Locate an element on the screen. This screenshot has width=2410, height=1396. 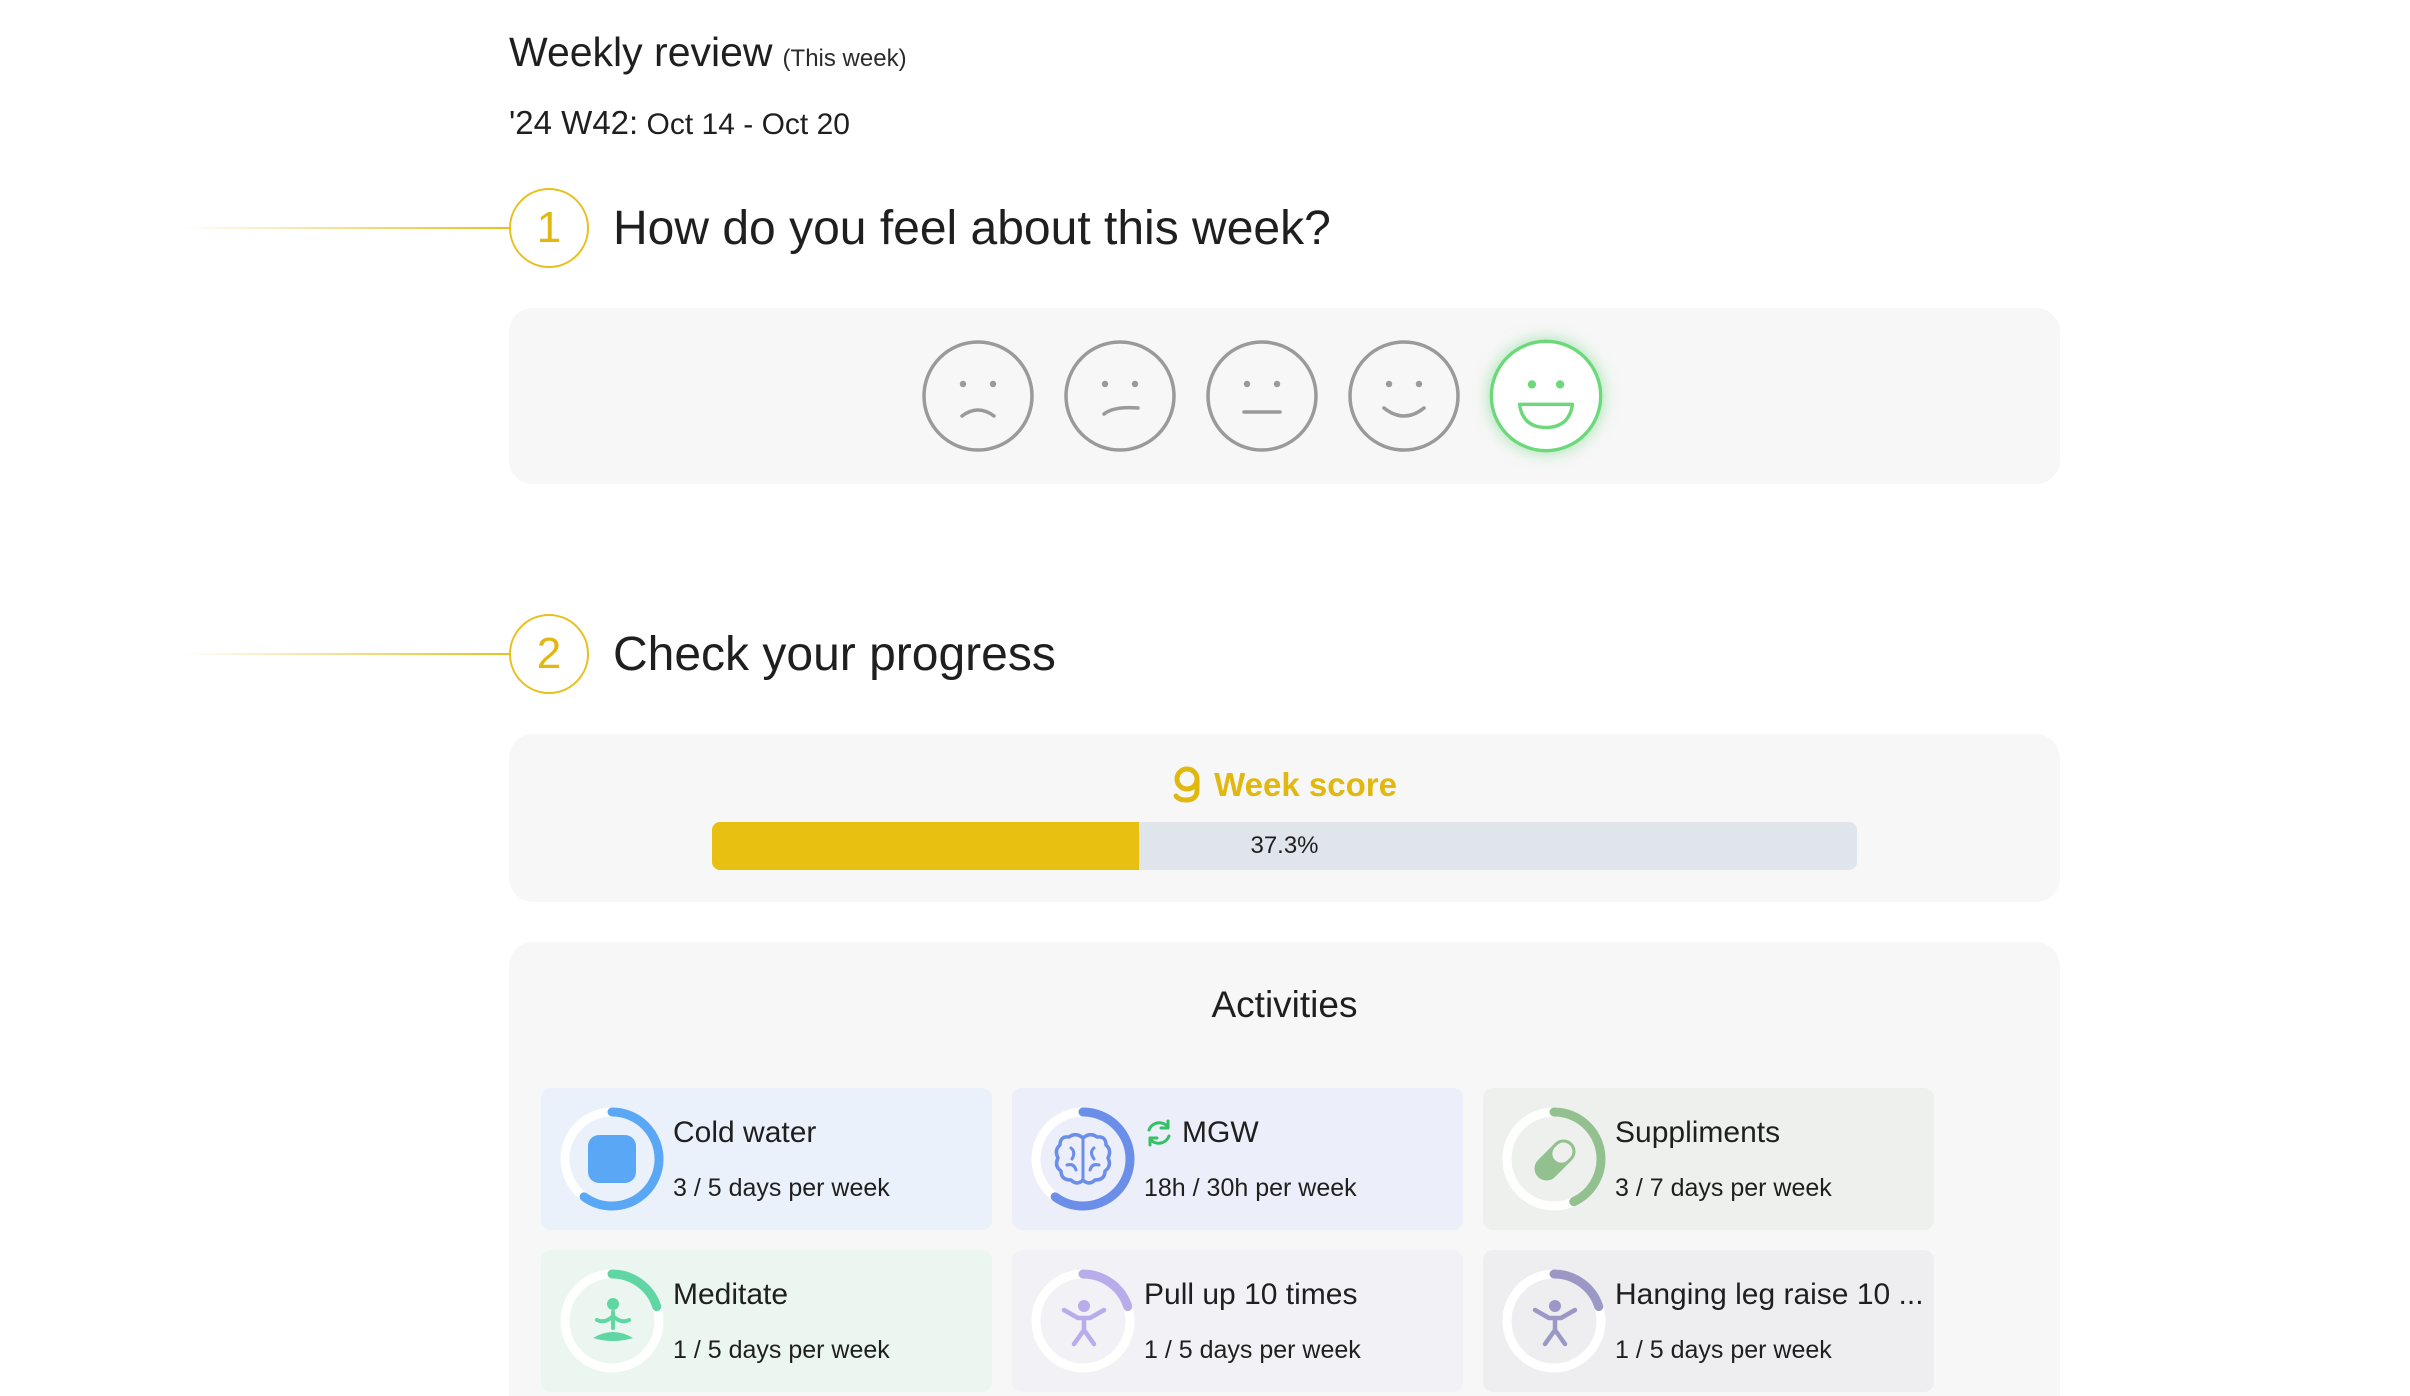
week-score-title: Week score is located at coordinates (1284, 785).